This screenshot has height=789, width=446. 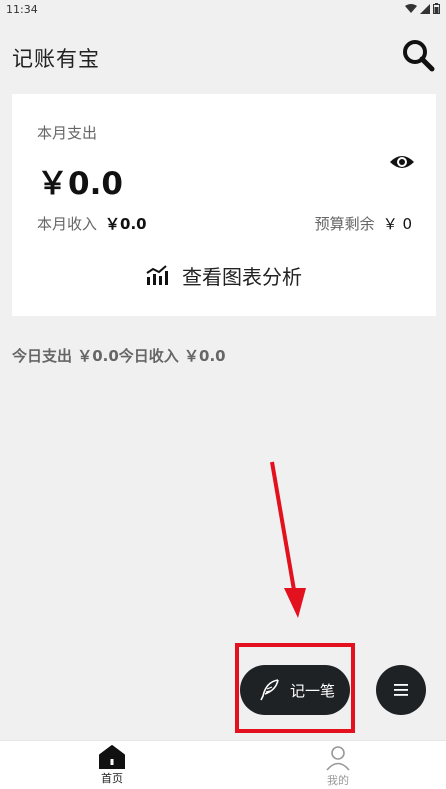 What do you see at coordinates (80, 184) in the screenshot?
I see `month-expense-value: ￥0.0` at bounding box center [80, 184].